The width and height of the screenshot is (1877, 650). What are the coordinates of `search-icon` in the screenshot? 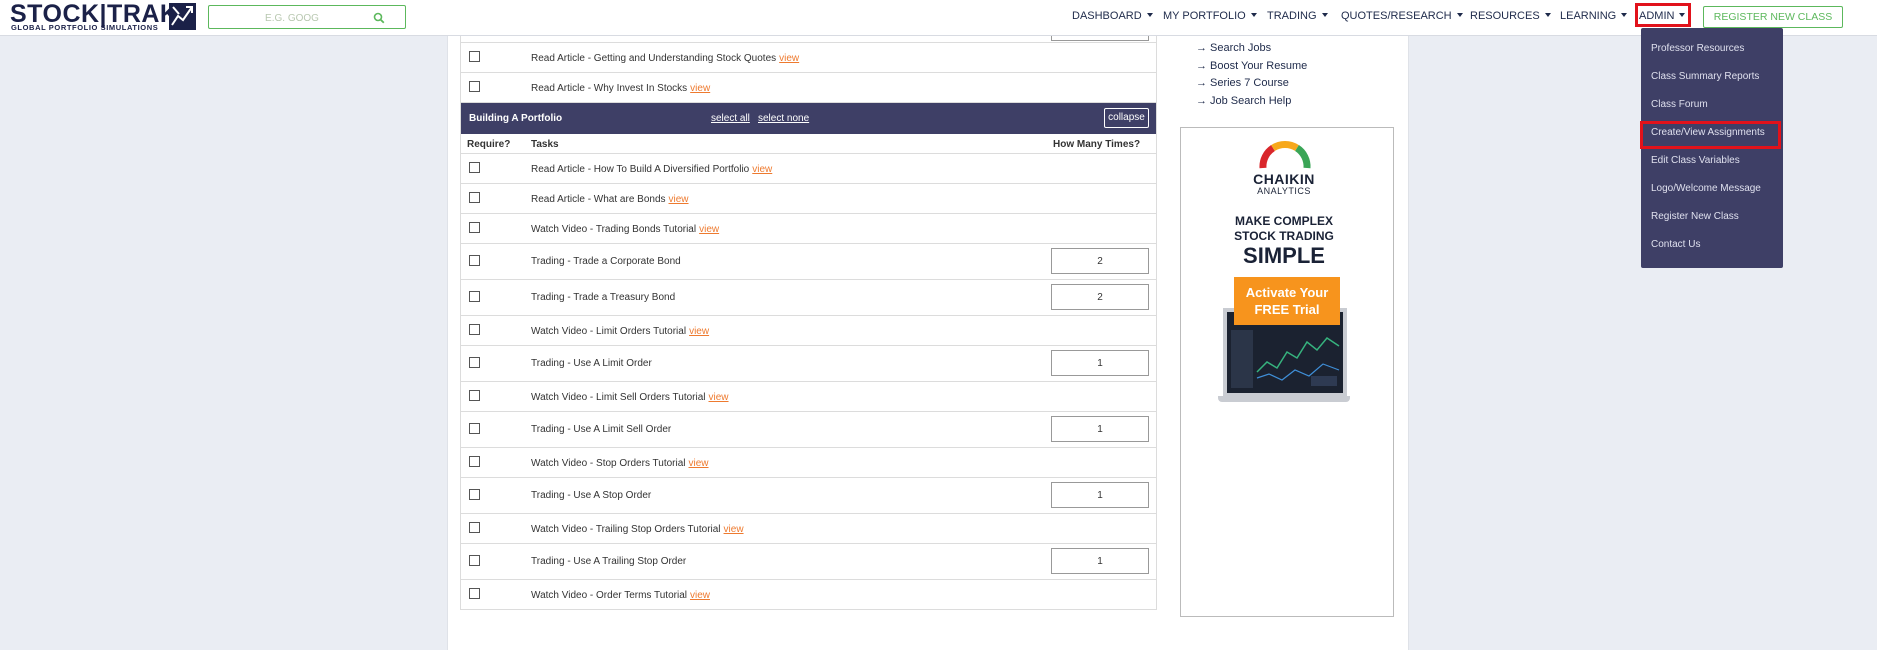 It's located at (379, 17).